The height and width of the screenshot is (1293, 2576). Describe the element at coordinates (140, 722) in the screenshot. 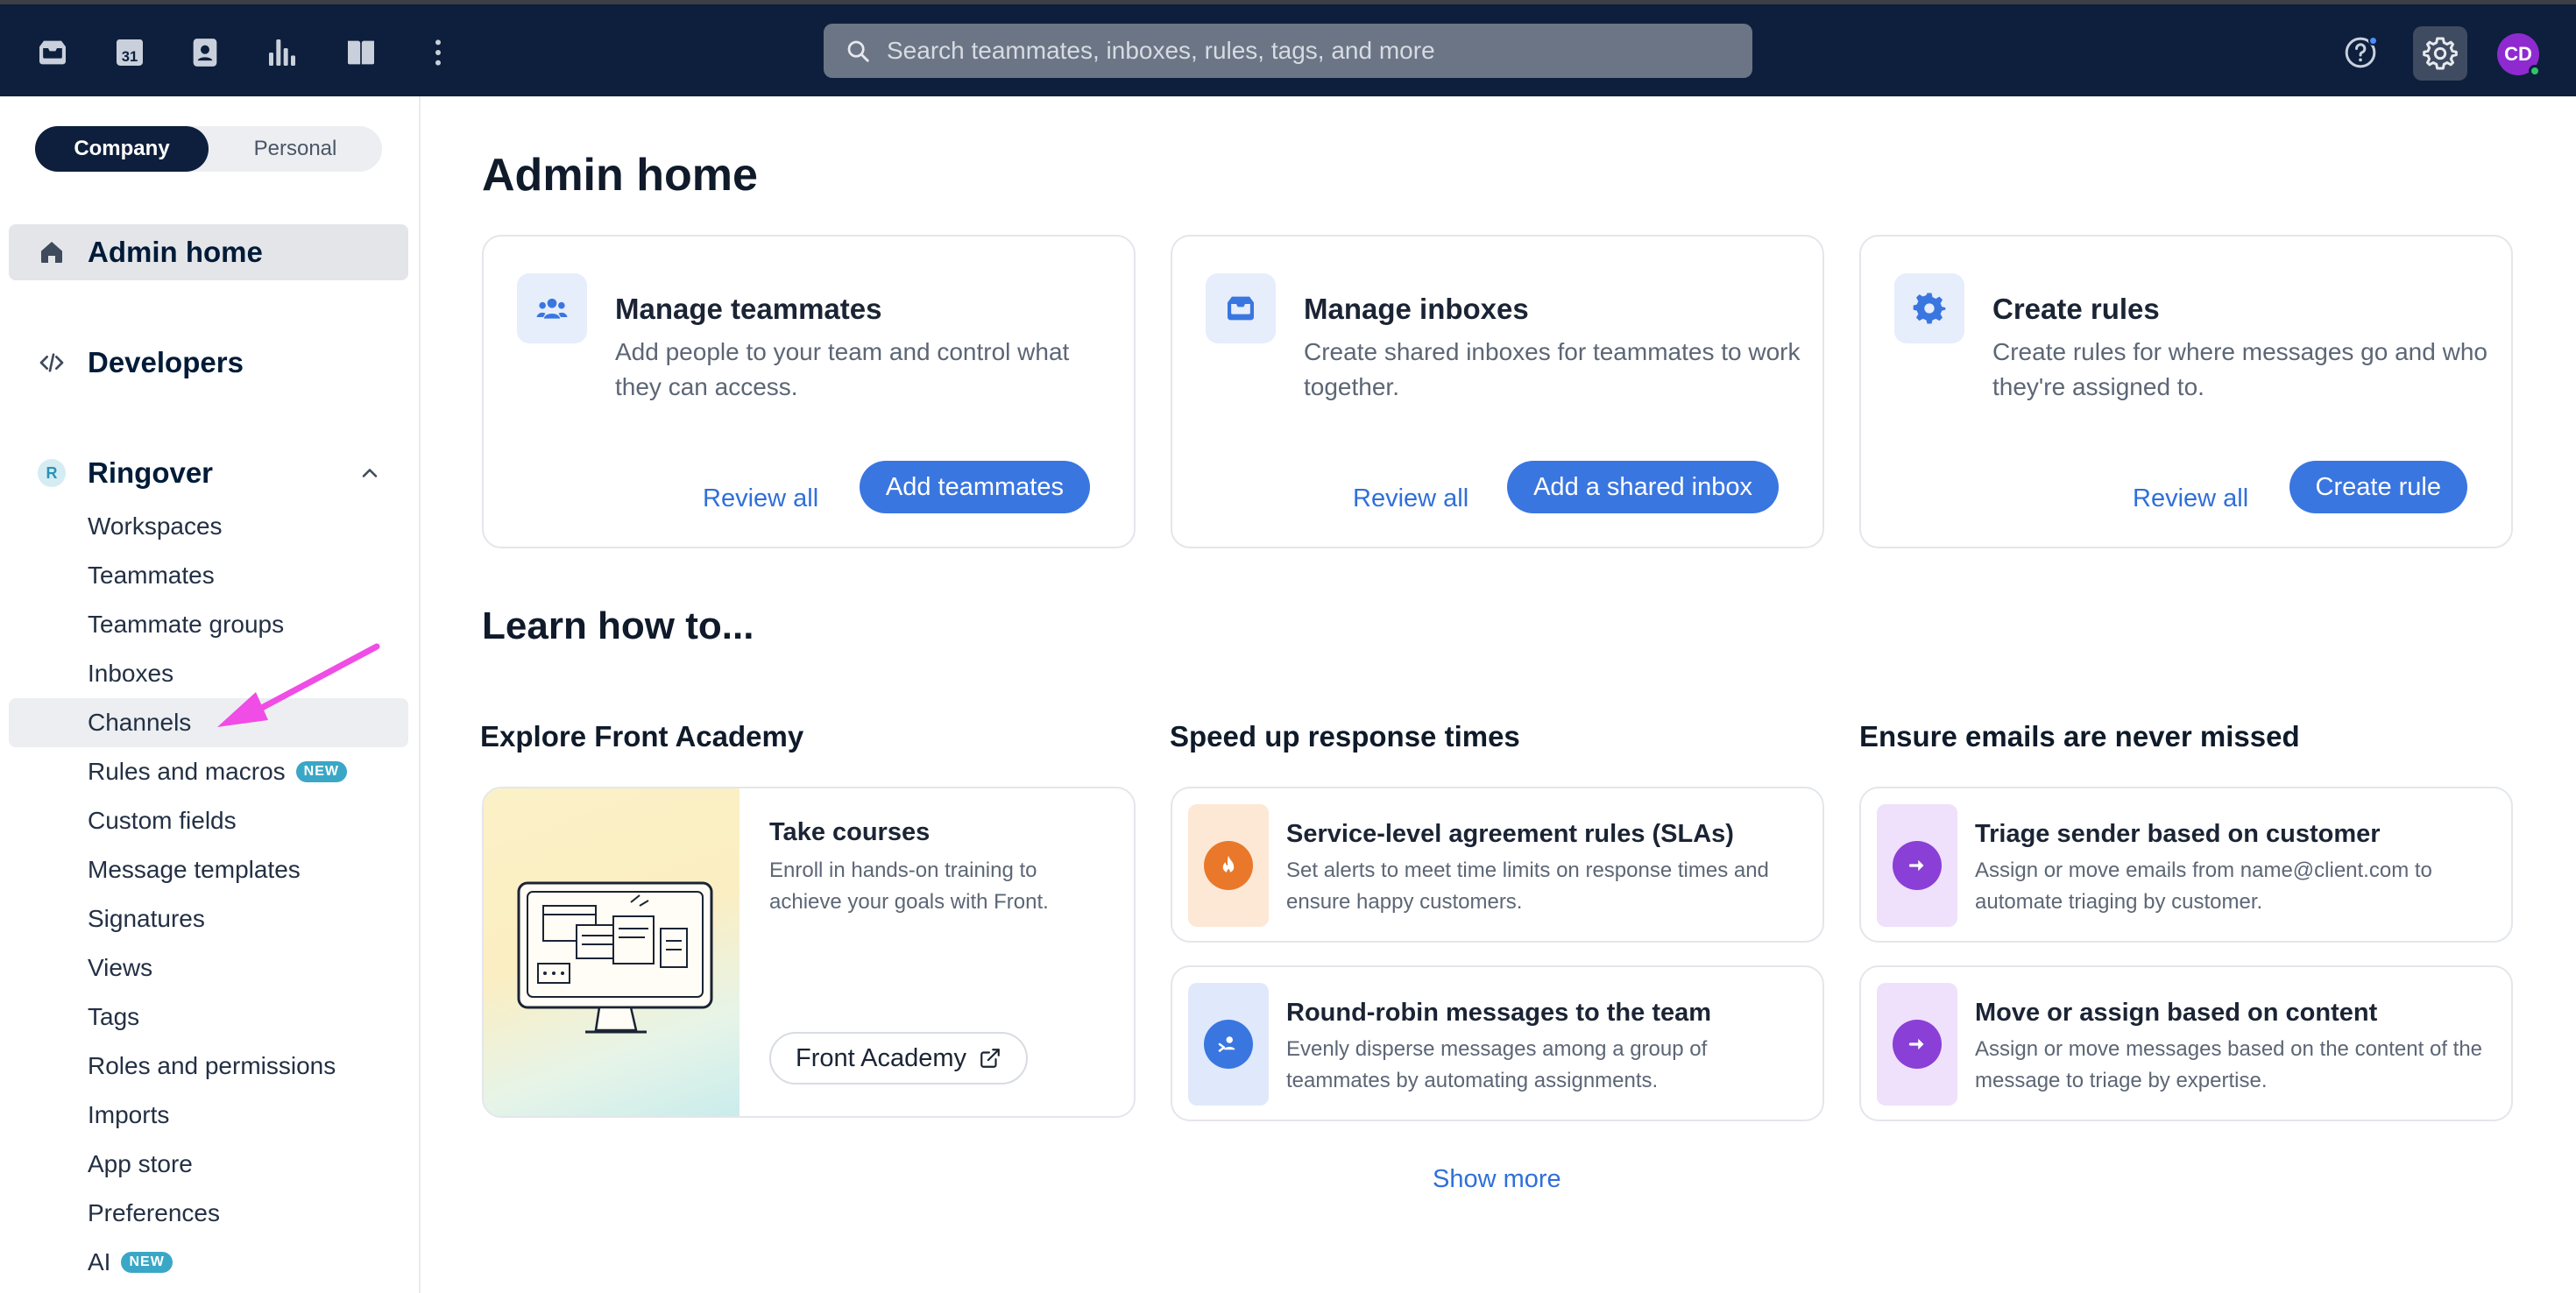

I see `sidebar-item-label: Channels` at that location.